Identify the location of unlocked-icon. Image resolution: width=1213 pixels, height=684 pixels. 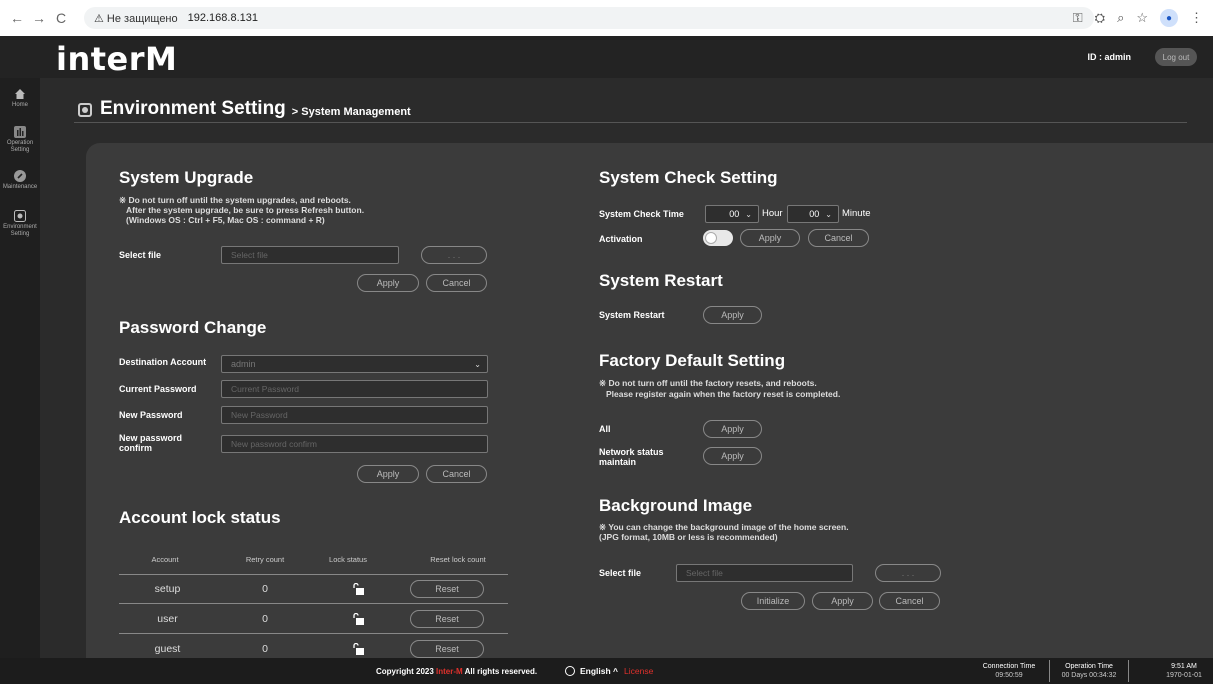
(358, 619).